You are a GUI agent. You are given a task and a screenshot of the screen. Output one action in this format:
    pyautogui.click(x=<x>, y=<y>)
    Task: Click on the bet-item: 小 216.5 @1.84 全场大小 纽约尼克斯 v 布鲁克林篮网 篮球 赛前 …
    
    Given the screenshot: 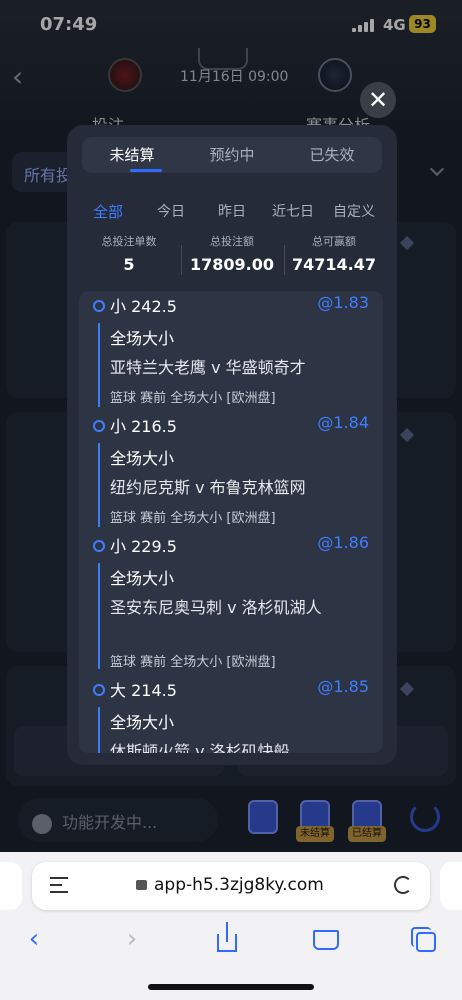 What is the action you would take?
    pyautogui.click(x=231, y=472)
    